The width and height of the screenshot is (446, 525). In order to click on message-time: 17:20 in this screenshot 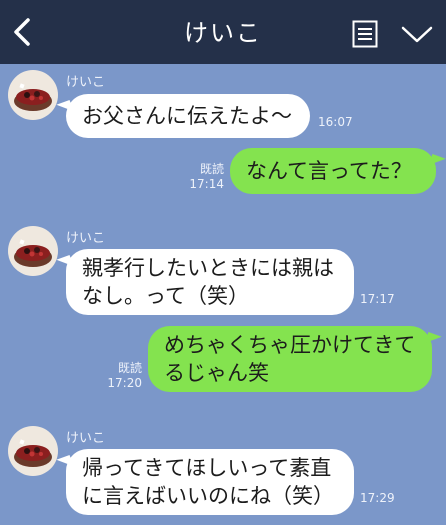, I will do `click(124, 383)`.